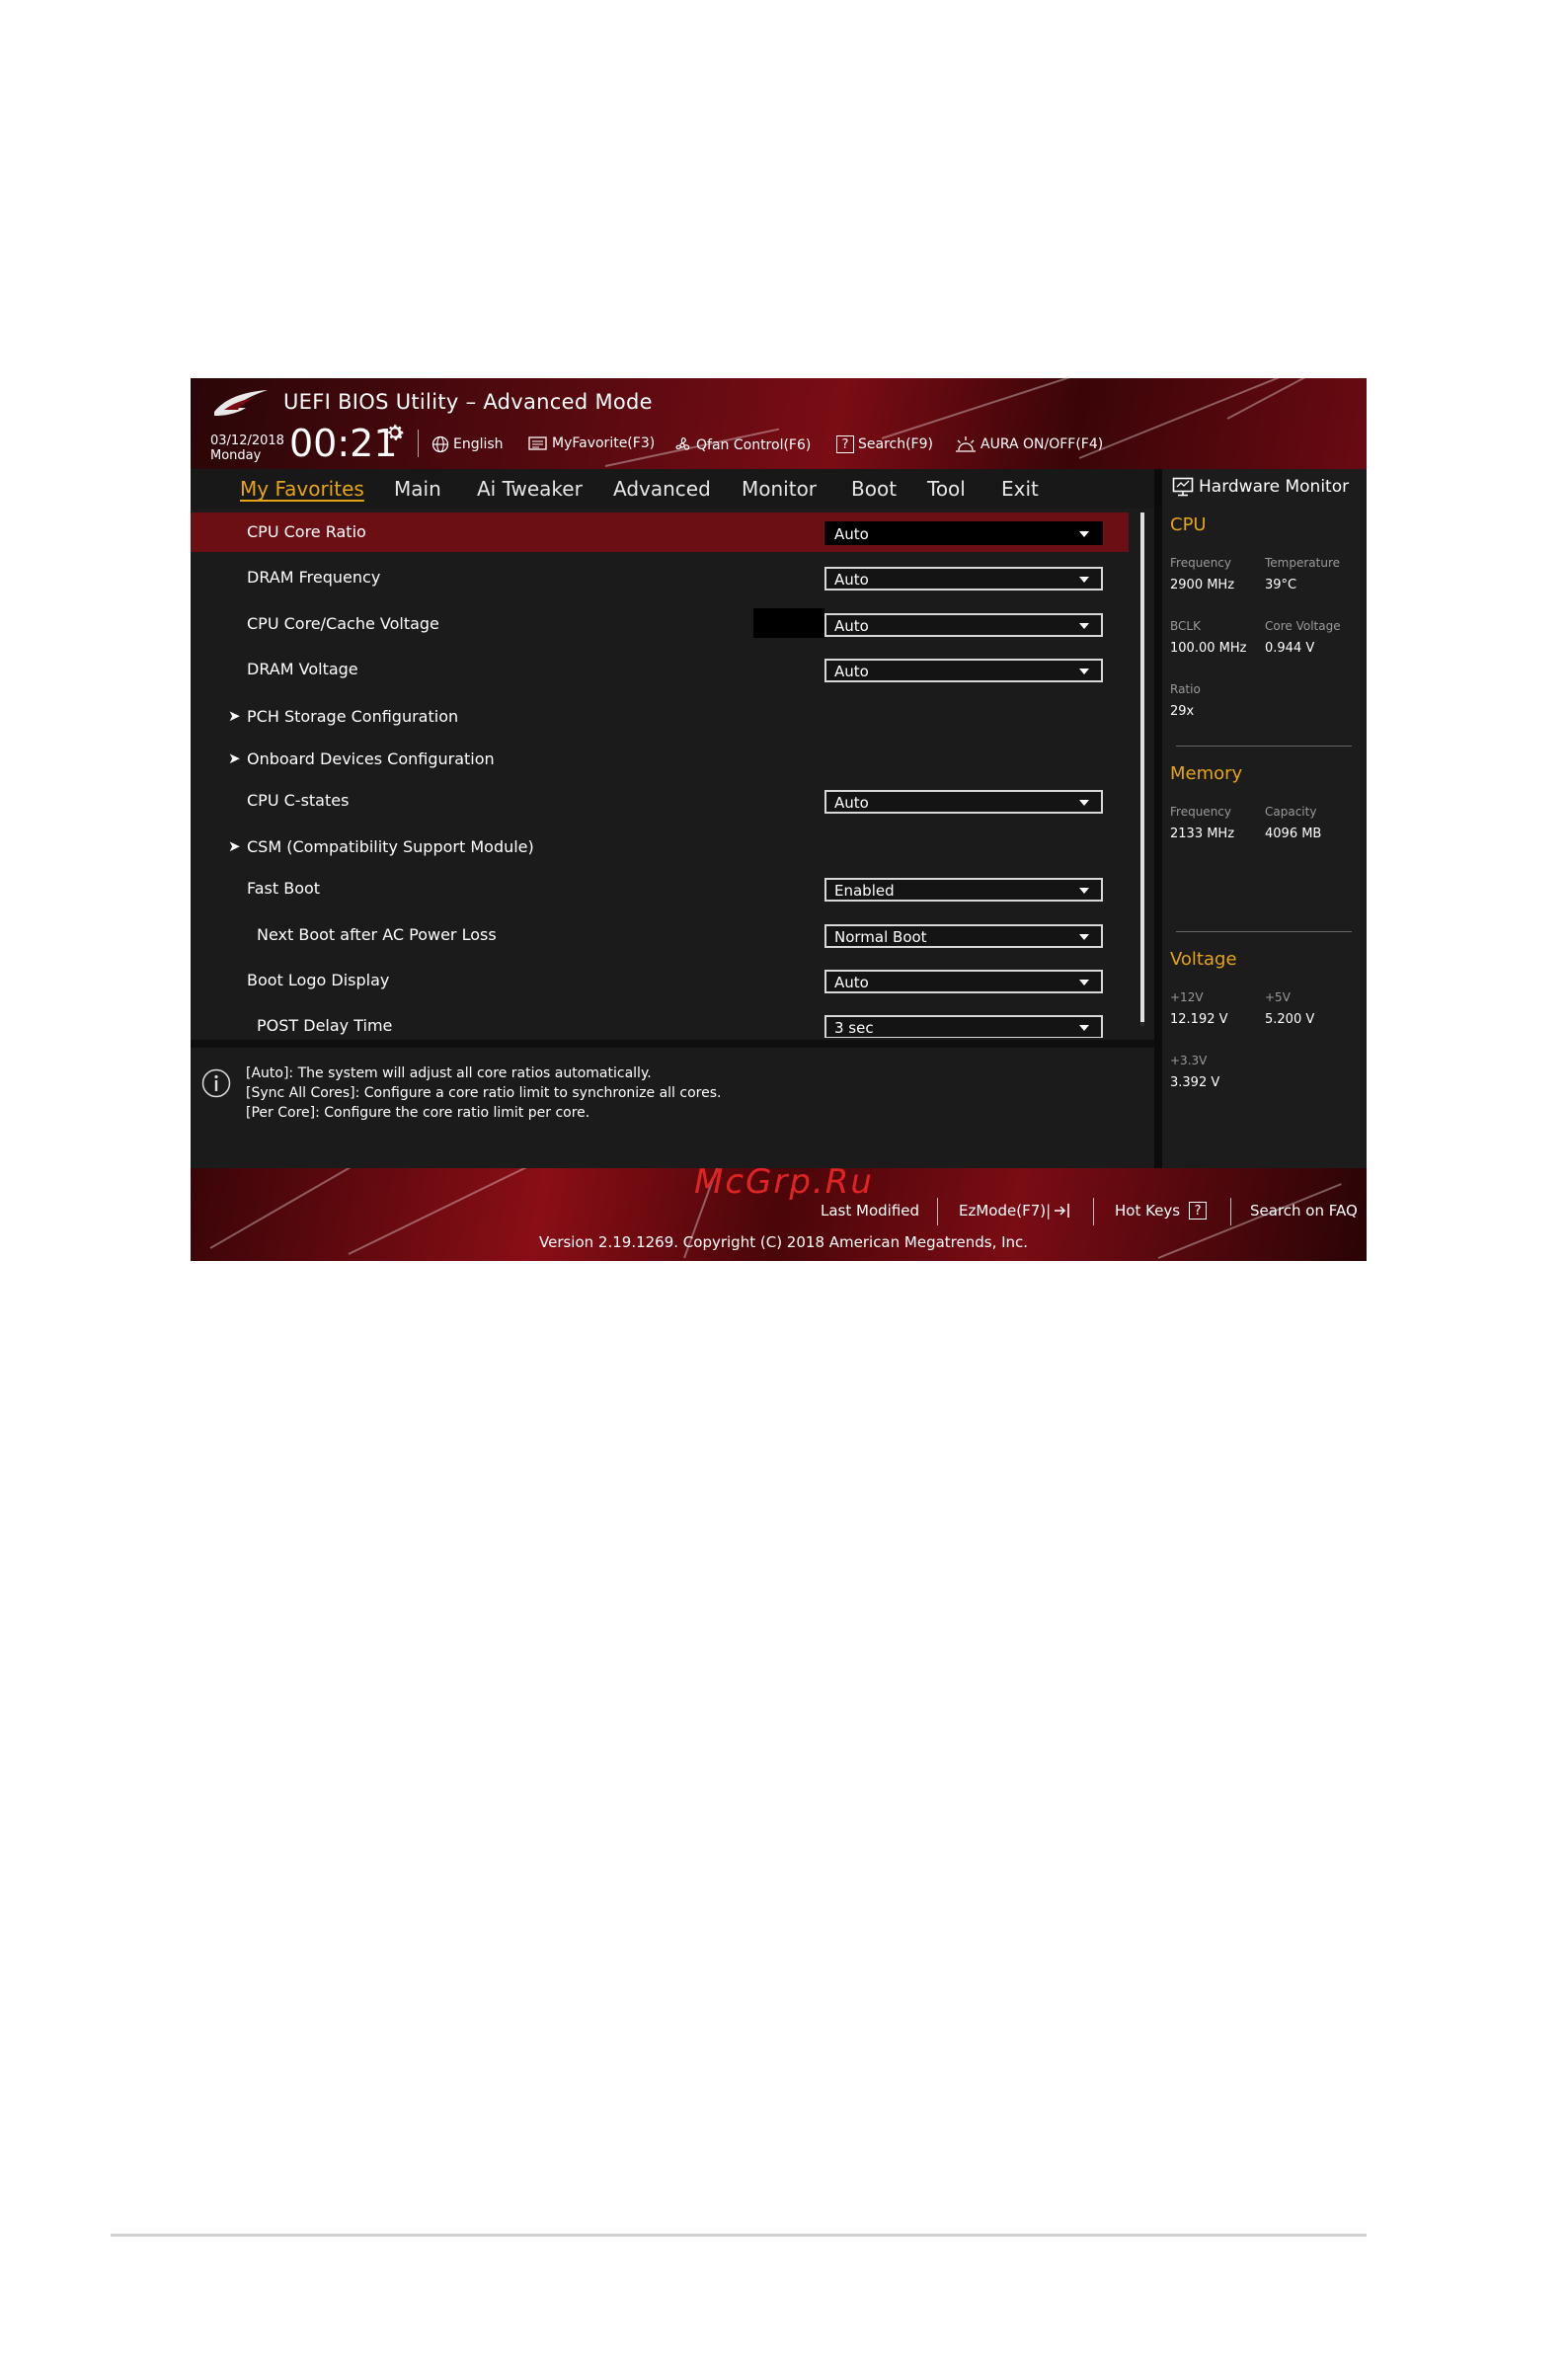 This screenshot has height=2363, width=1568. What do you see at coordinates (963, 936) in the screenshot?
I see `next-boot-dropdown: Normal Boot` at bounding box center [963, 936].